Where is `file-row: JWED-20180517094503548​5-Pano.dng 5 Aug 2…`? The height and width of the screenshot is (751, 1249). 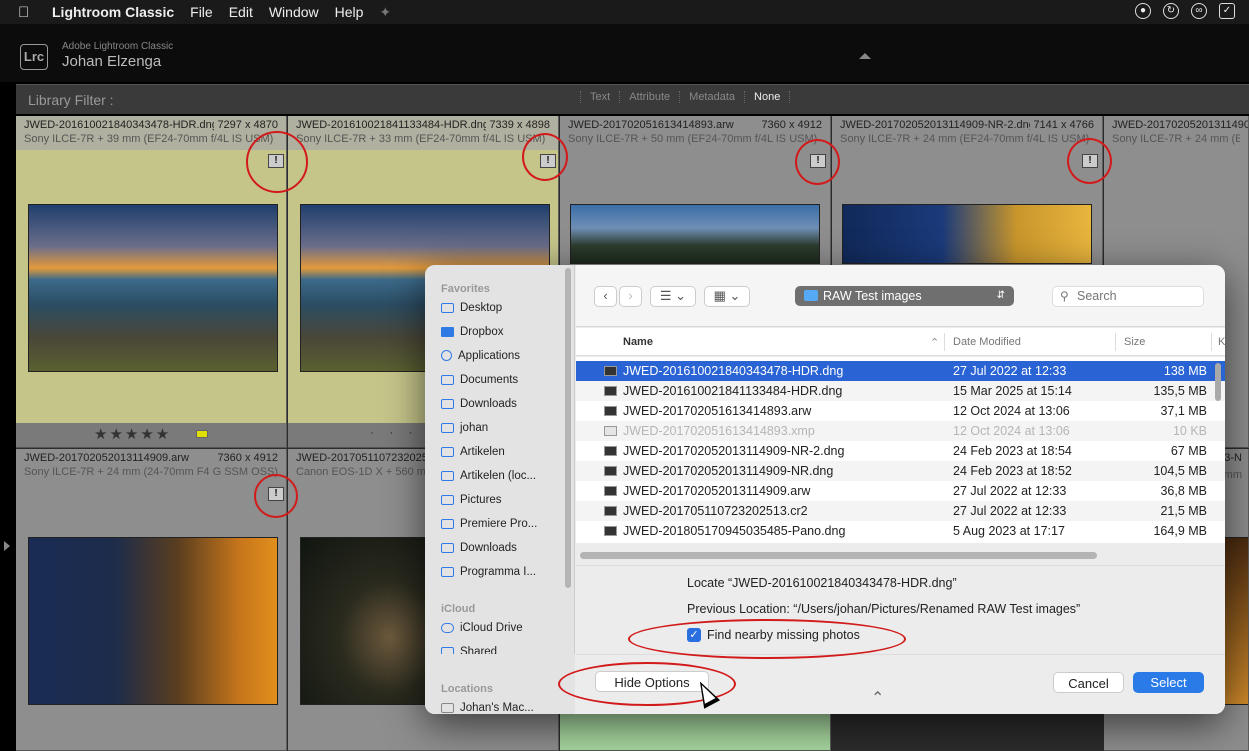
file-row: JWED-20180517094503548​5-Pano.dng 5 Aug 2… is located at coordinates (900, 531).